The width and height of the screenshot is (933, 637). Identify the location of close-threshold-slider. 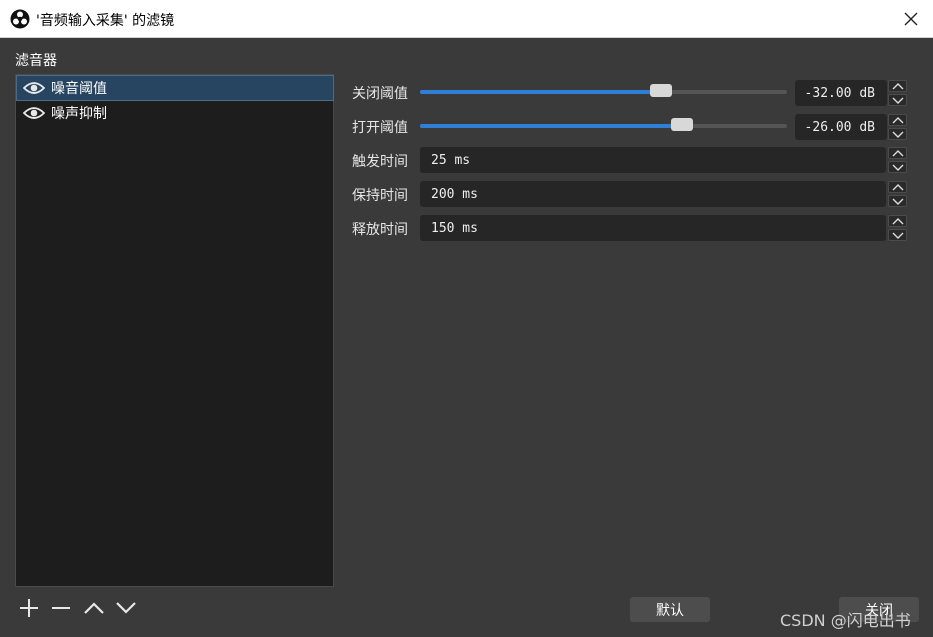
(603, 90).